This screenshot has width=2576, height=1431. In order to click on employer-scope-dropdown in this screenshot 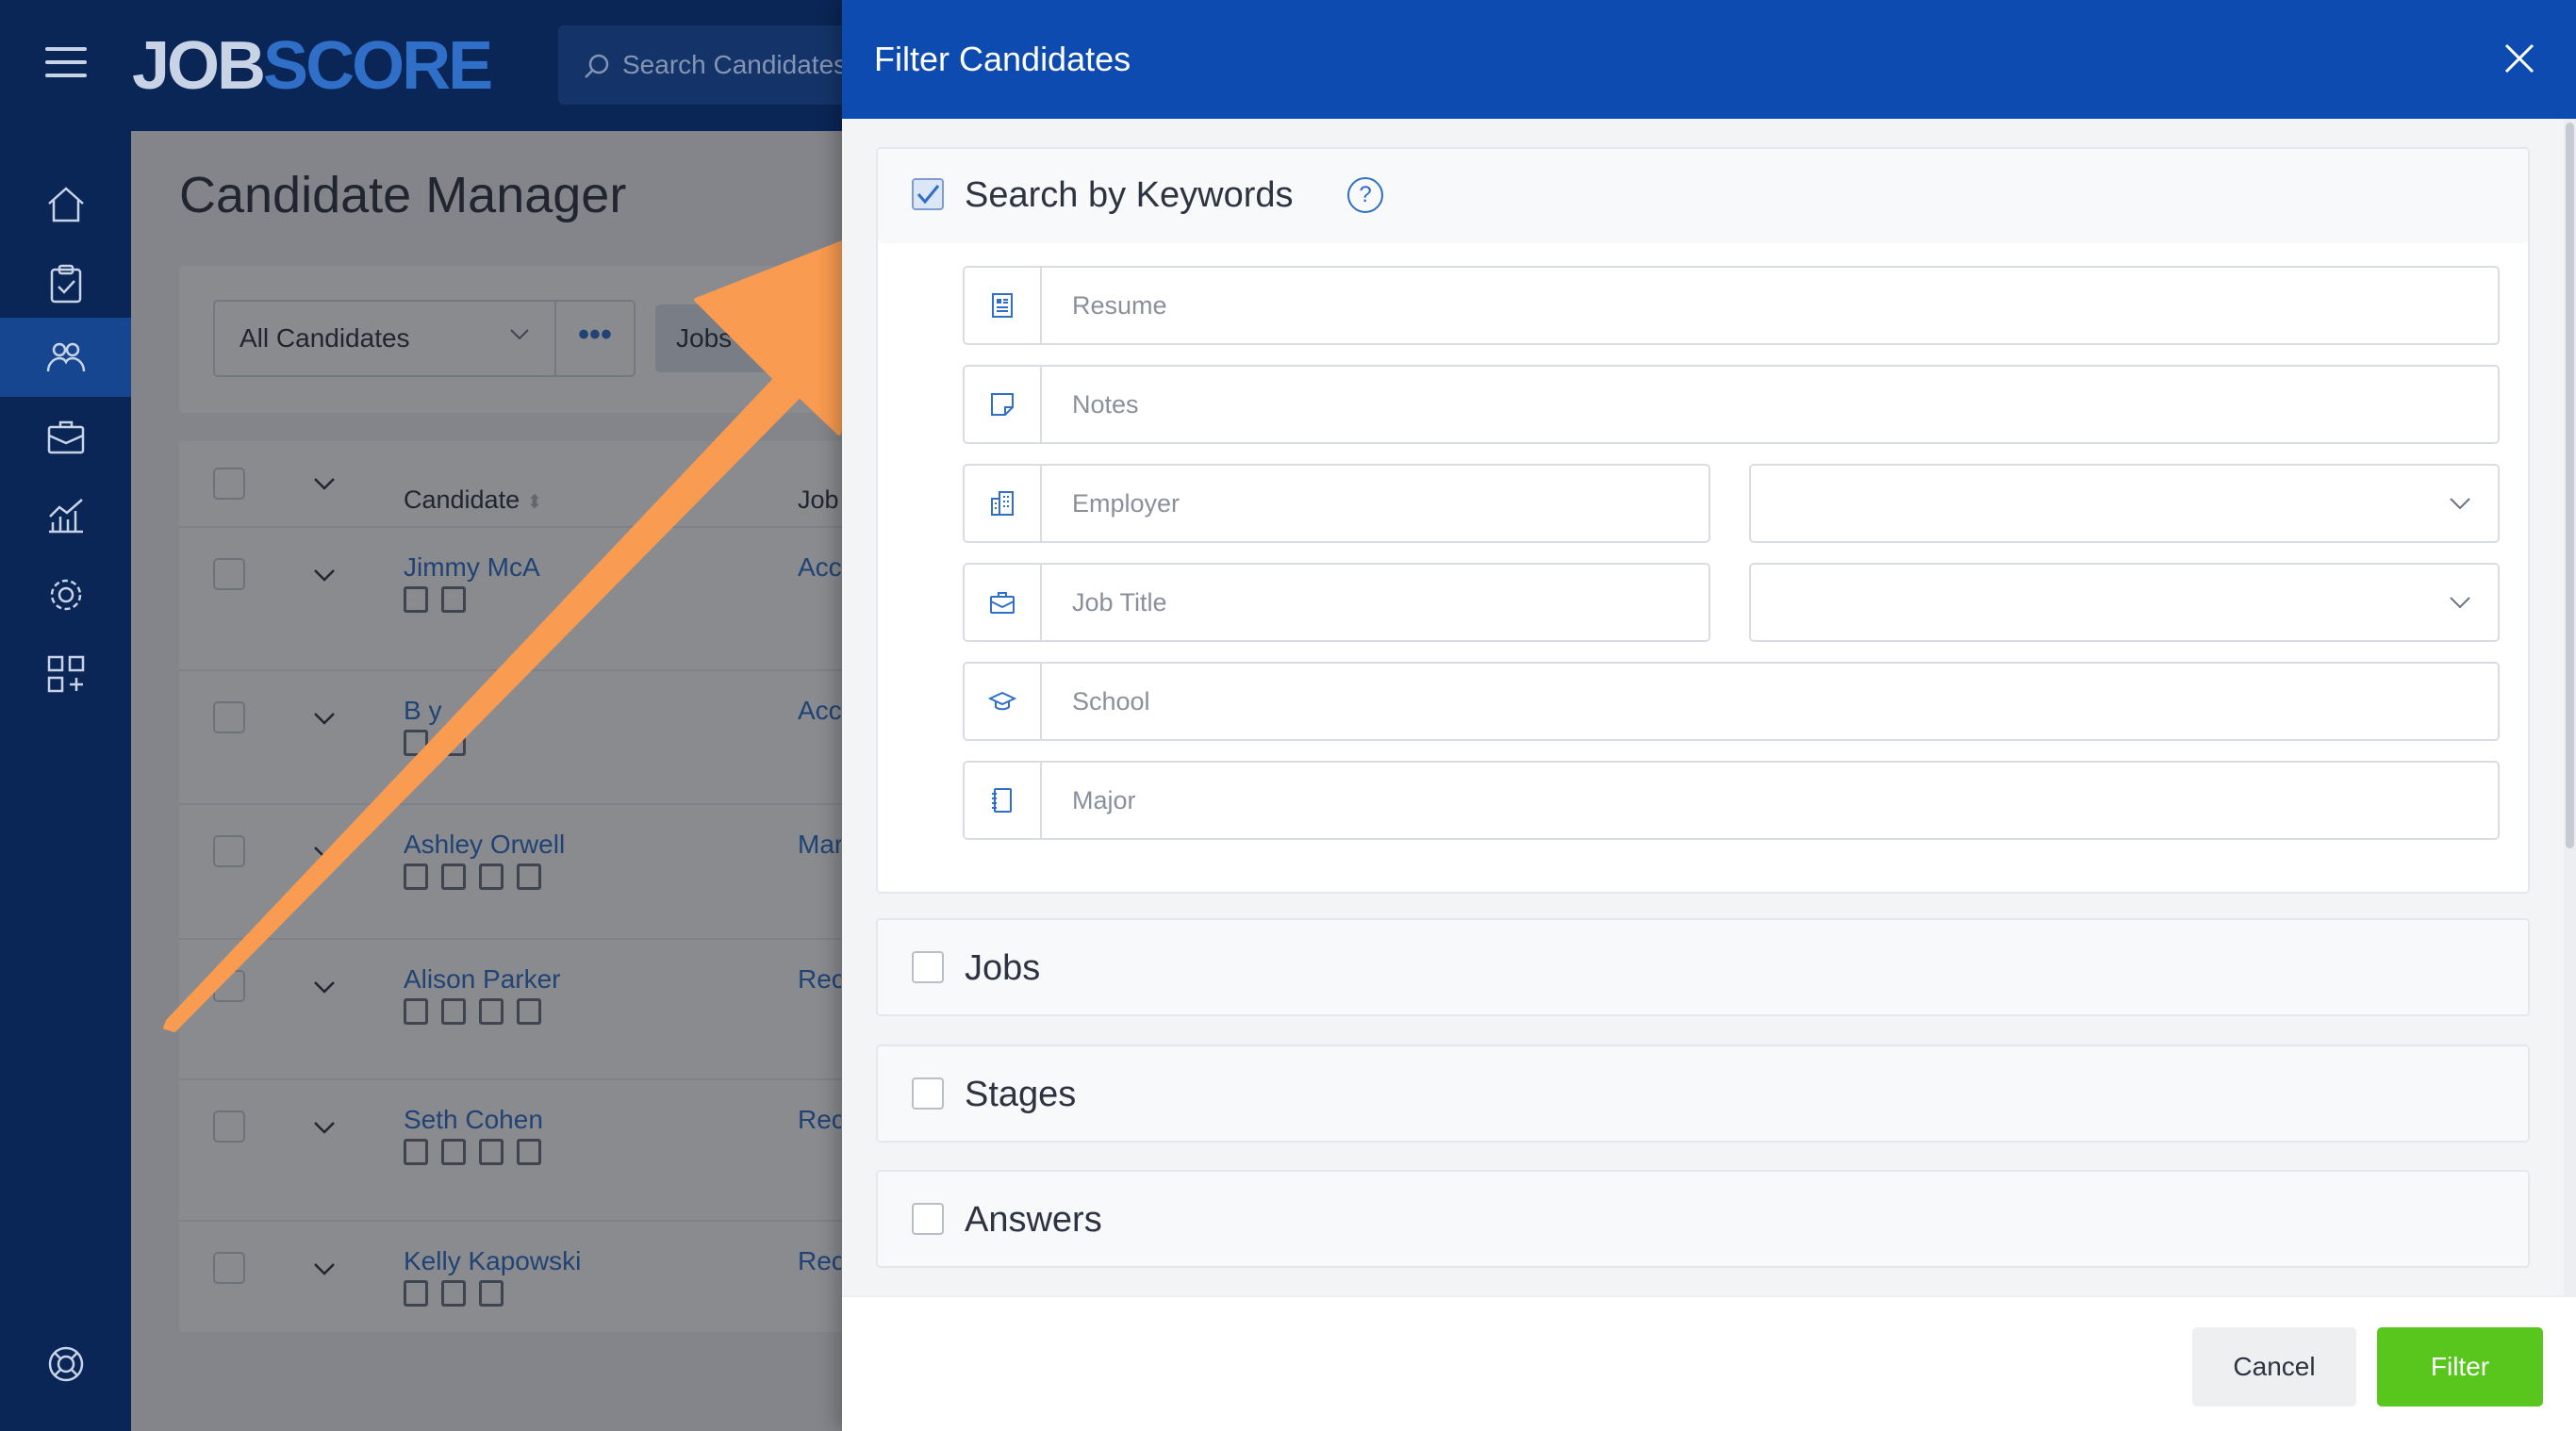, I will do `click(2124, 503)`.